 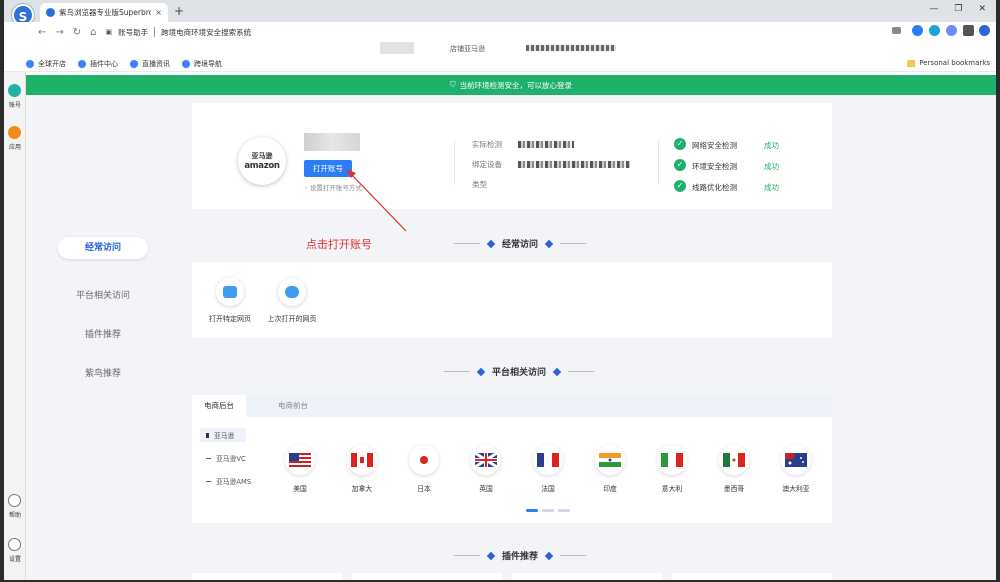 What do you see at coordinates (158, 12) in the screenshot?
I see `tab-close-icon: ×` at bounding box center [158, 12].